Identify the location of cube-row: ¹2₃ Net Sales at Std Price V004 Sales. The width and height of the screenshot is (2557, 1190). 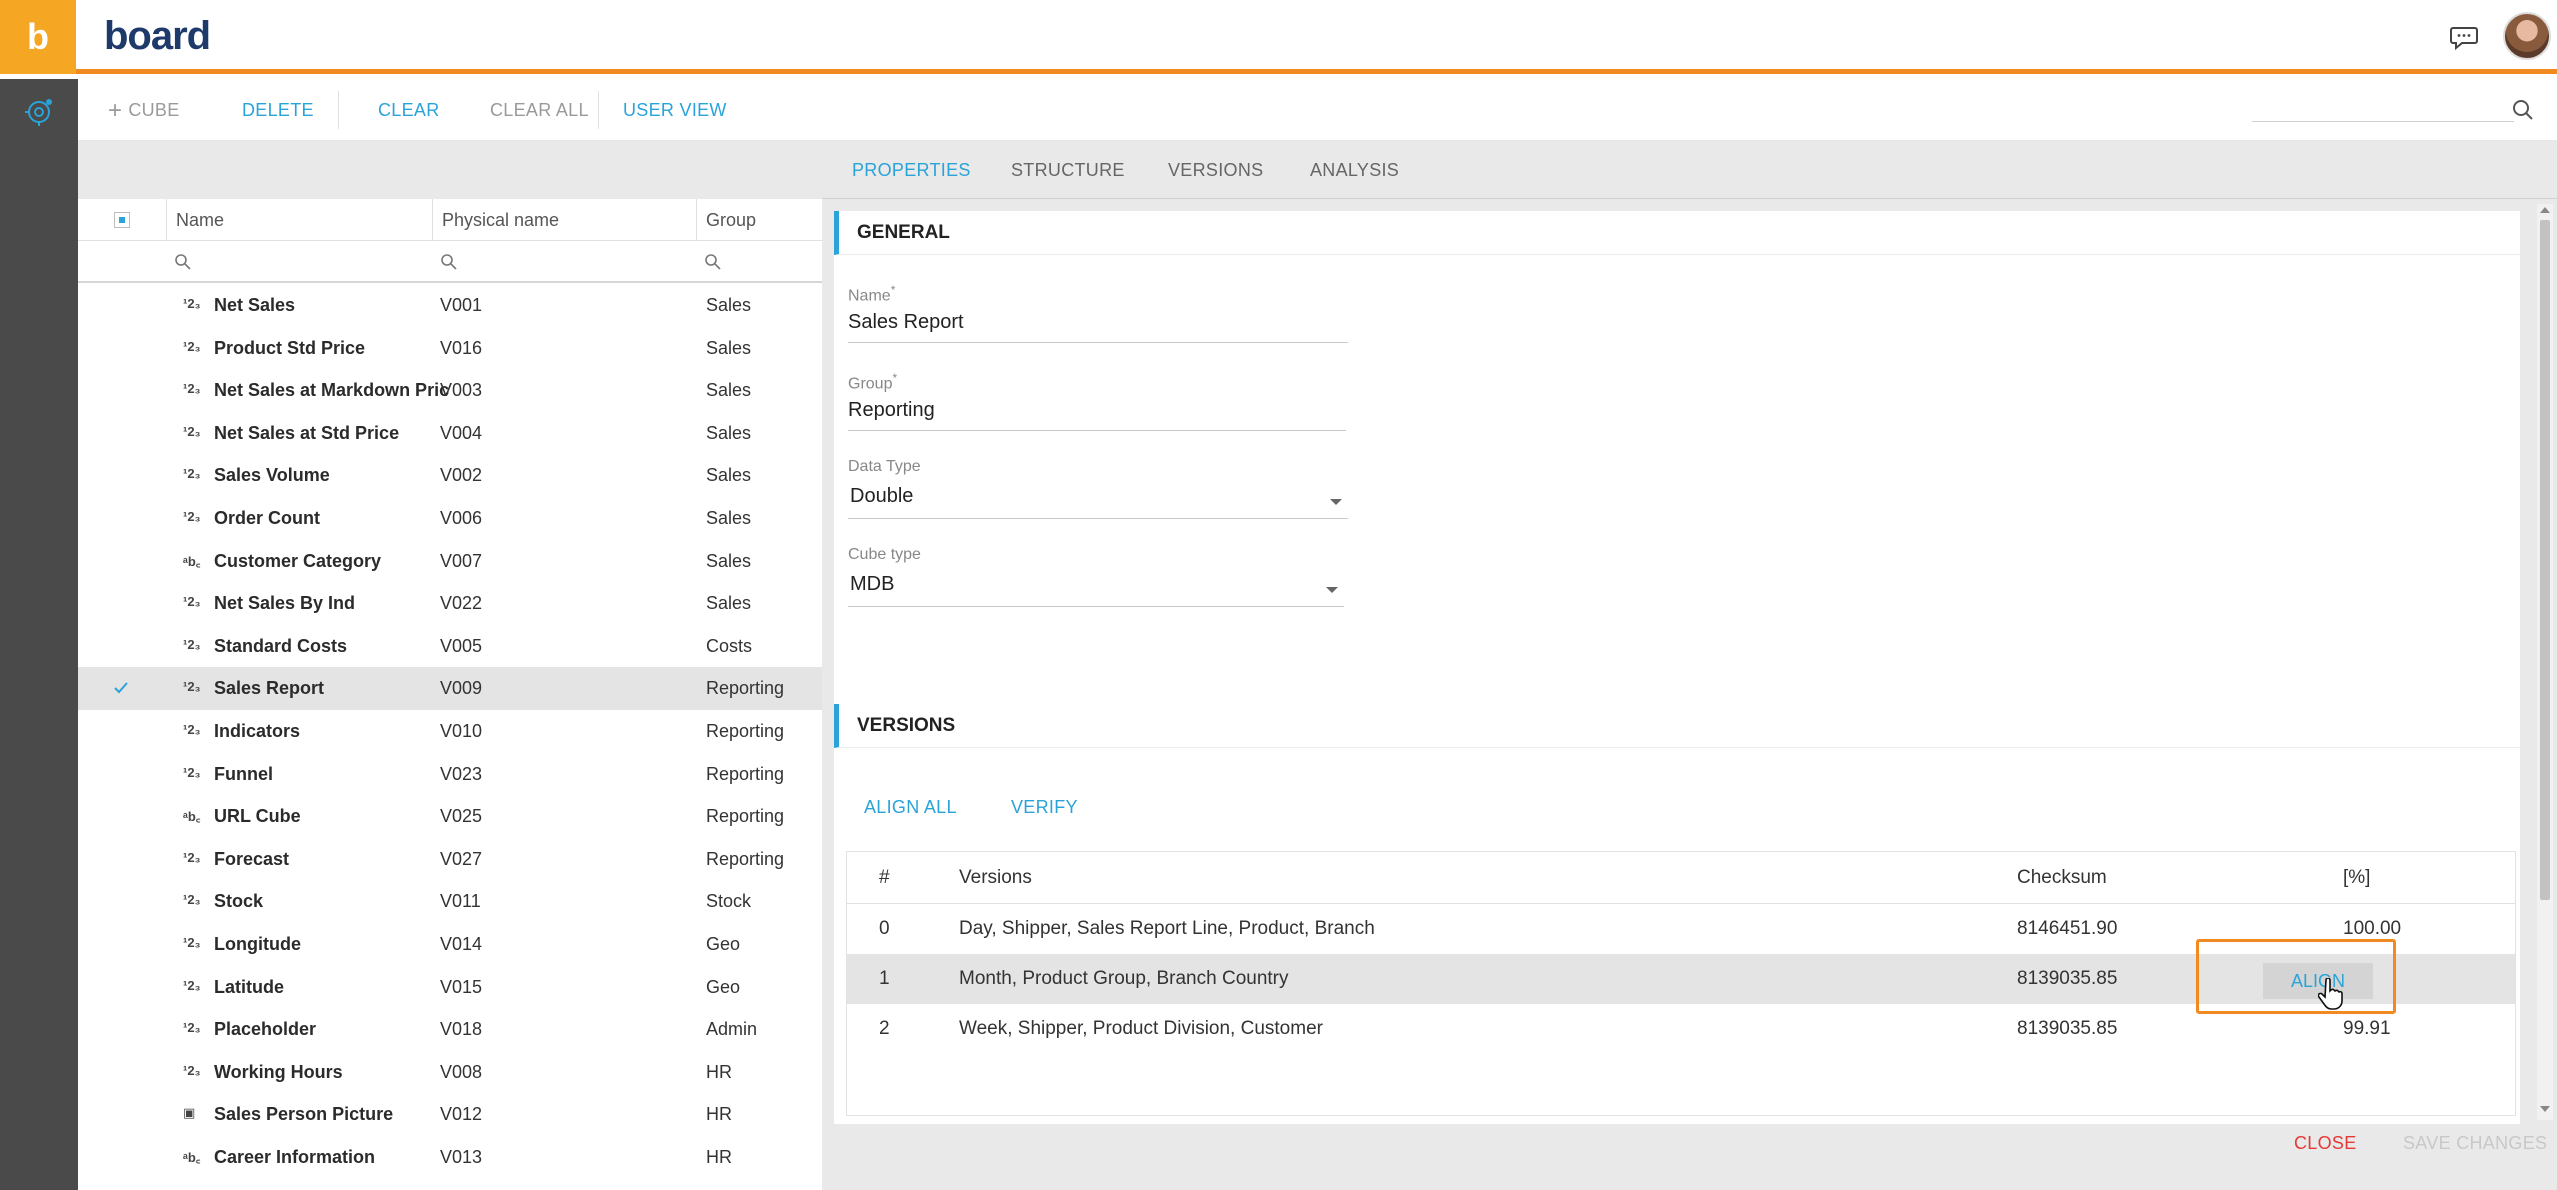
(450, 433).